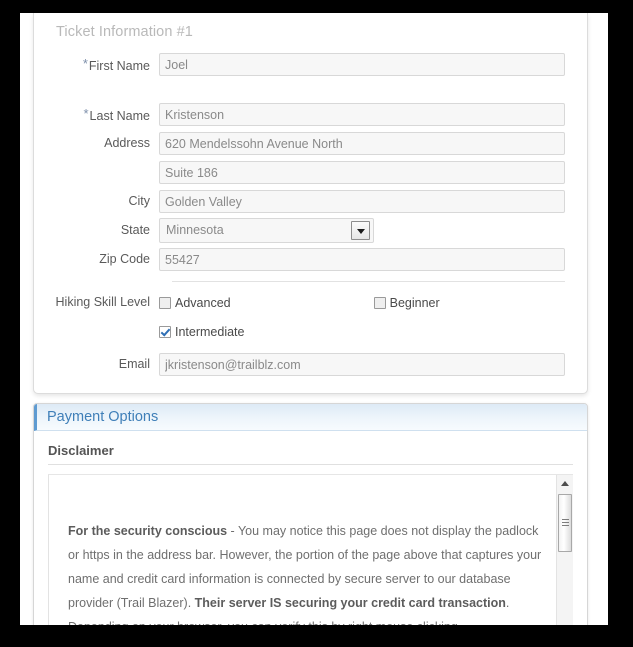 Image resolution: width=633 pixels, height=647 pixels. I want to click on address-line1-control, so click(362, 143).